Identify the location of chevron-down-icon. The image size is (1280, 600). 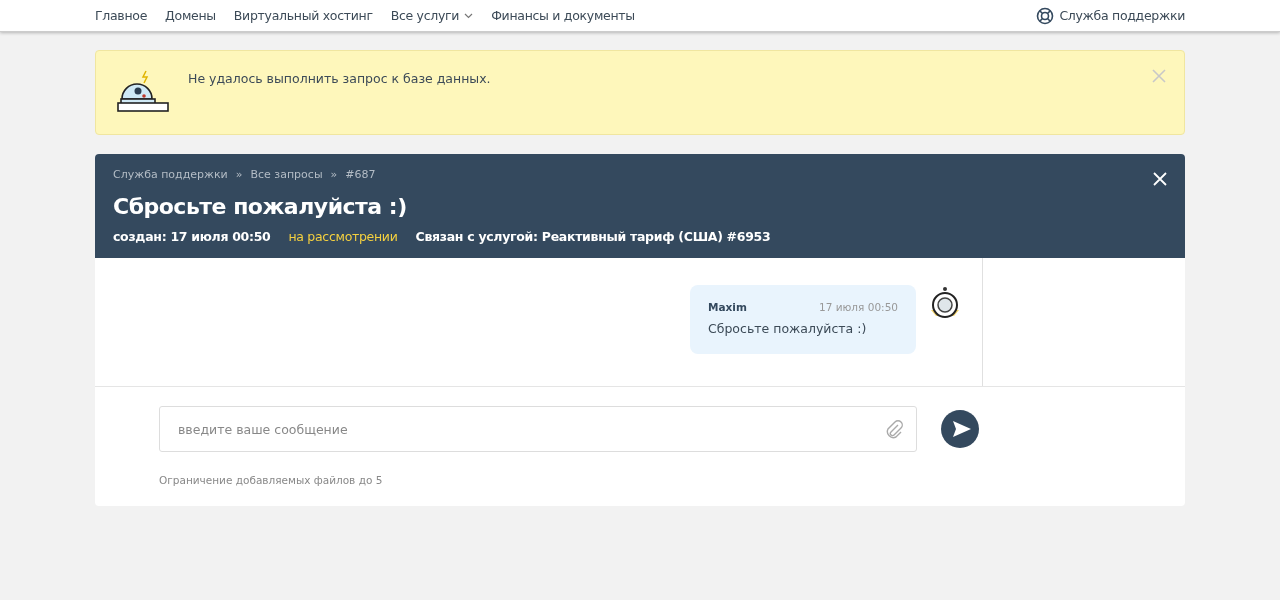
(469, 15).